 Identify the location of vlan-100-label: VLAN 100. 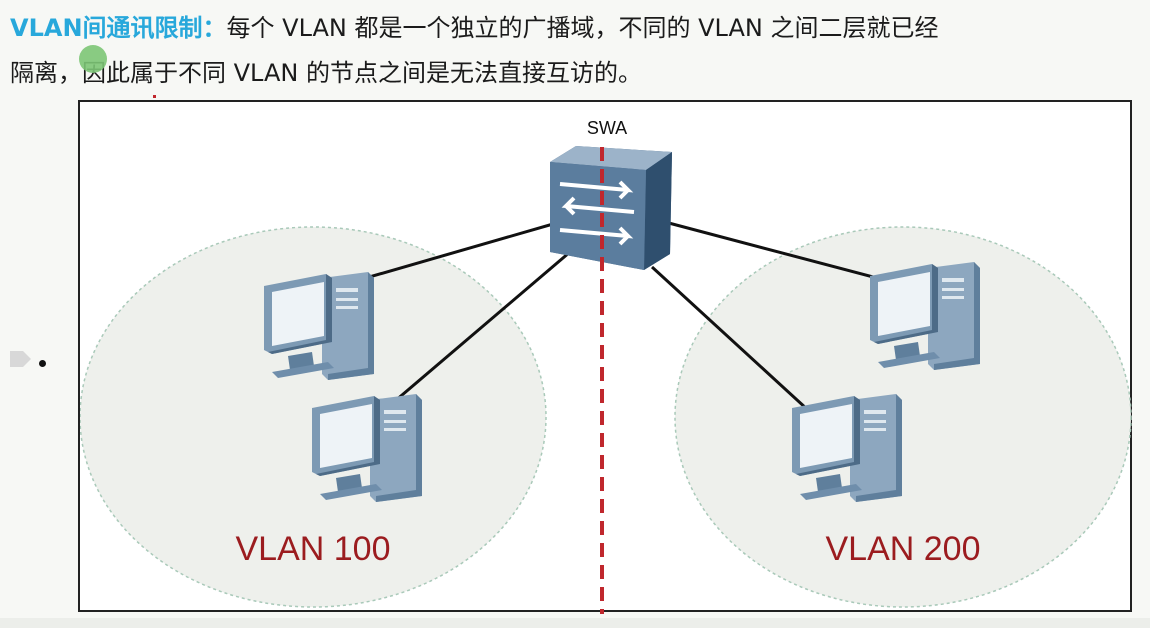
(313, 549).